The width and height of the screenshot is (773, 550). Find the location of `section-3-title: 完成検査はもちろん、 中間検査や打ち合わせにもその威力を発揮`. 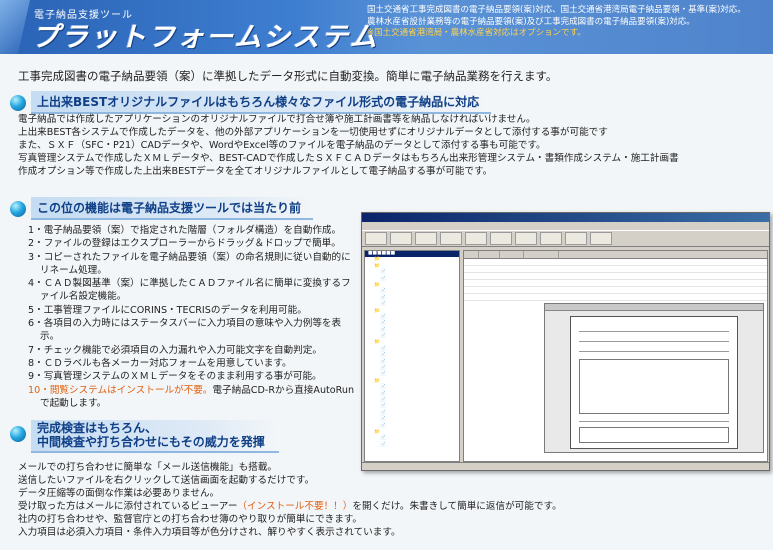

section-3-title: 完成検査はもちろん、 中間検査や打ち合わせにもその威力を発揮 is located at coordinates (155, 436).